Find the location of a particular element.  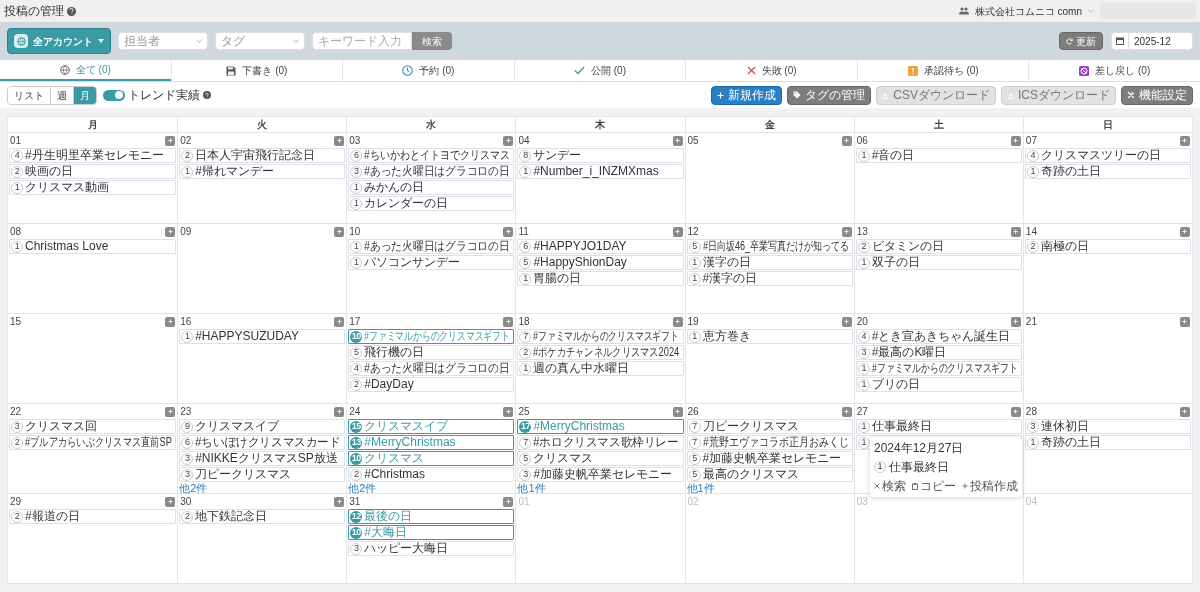

toolbar-button: タグの管理 is located at coordinates (829, 95).